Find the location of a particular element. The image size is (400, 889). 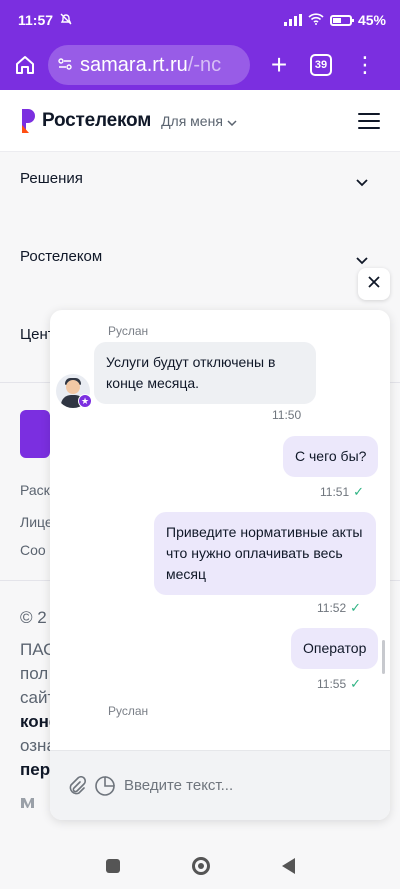

recents-icon is located at coordinates (112, 865).